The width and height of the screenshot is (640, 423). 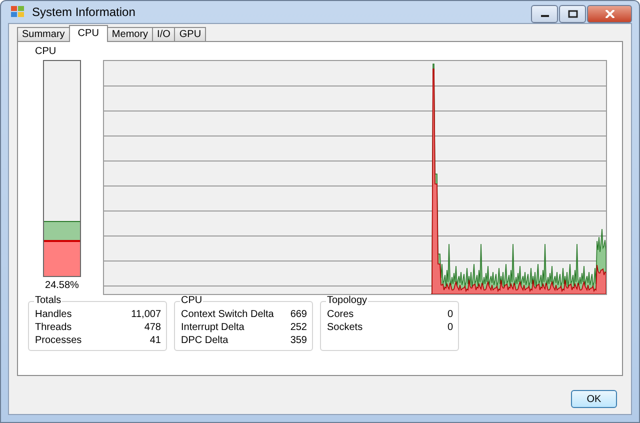 I want to click on field-label: Context Switch Delta, so click(x=227, y=315).